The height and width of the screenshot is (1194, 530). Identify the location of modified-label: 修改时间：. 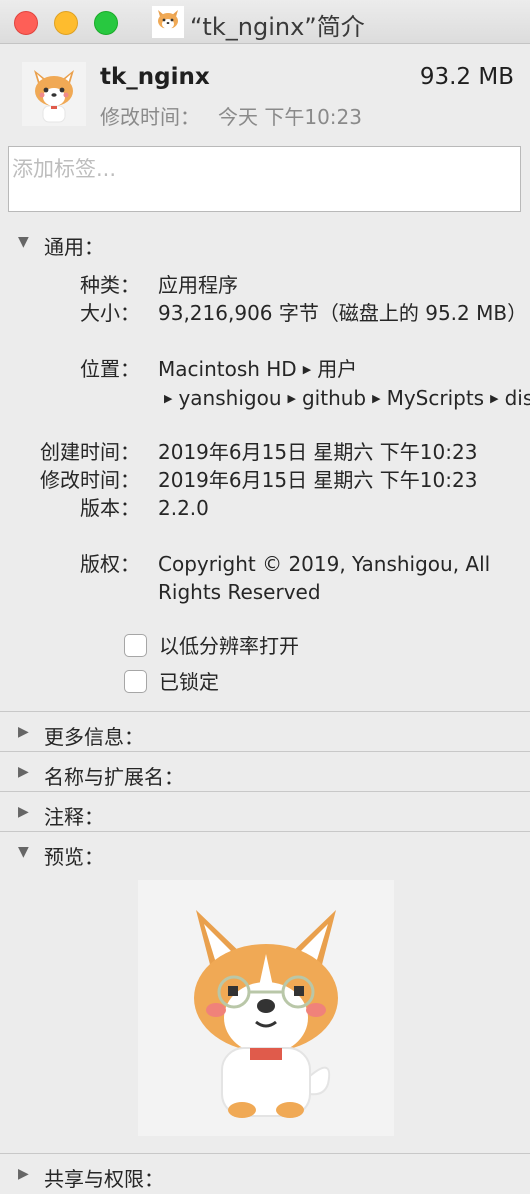
(150, 117).